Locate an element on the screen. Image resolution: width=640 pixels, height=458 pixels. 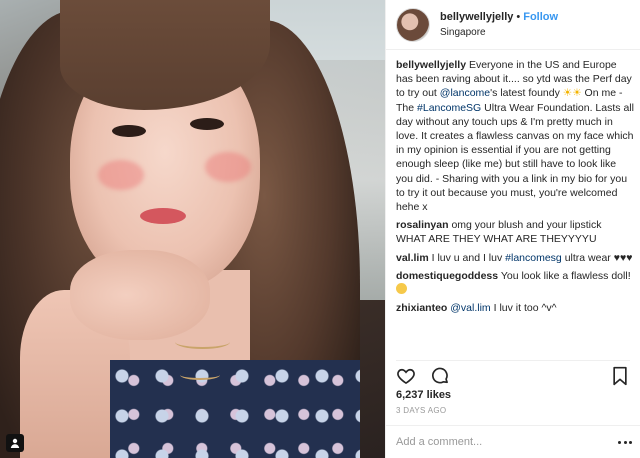
comment-text: ultra wear is located at coordinates (587, 257).